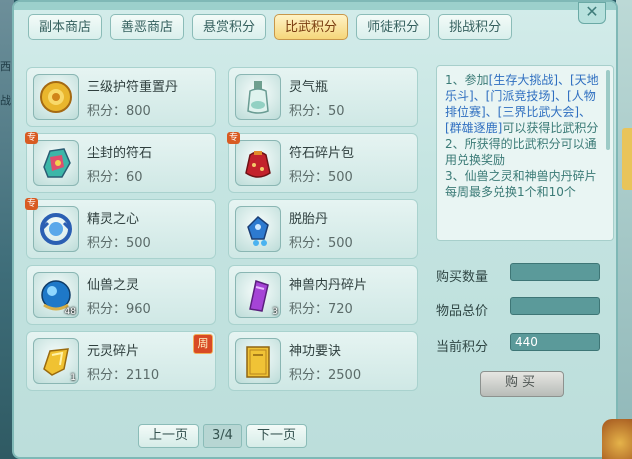  Describe the element at coordinates (462, 311) in the screenshot. I see `total-price-label: 物品总价` at that location.